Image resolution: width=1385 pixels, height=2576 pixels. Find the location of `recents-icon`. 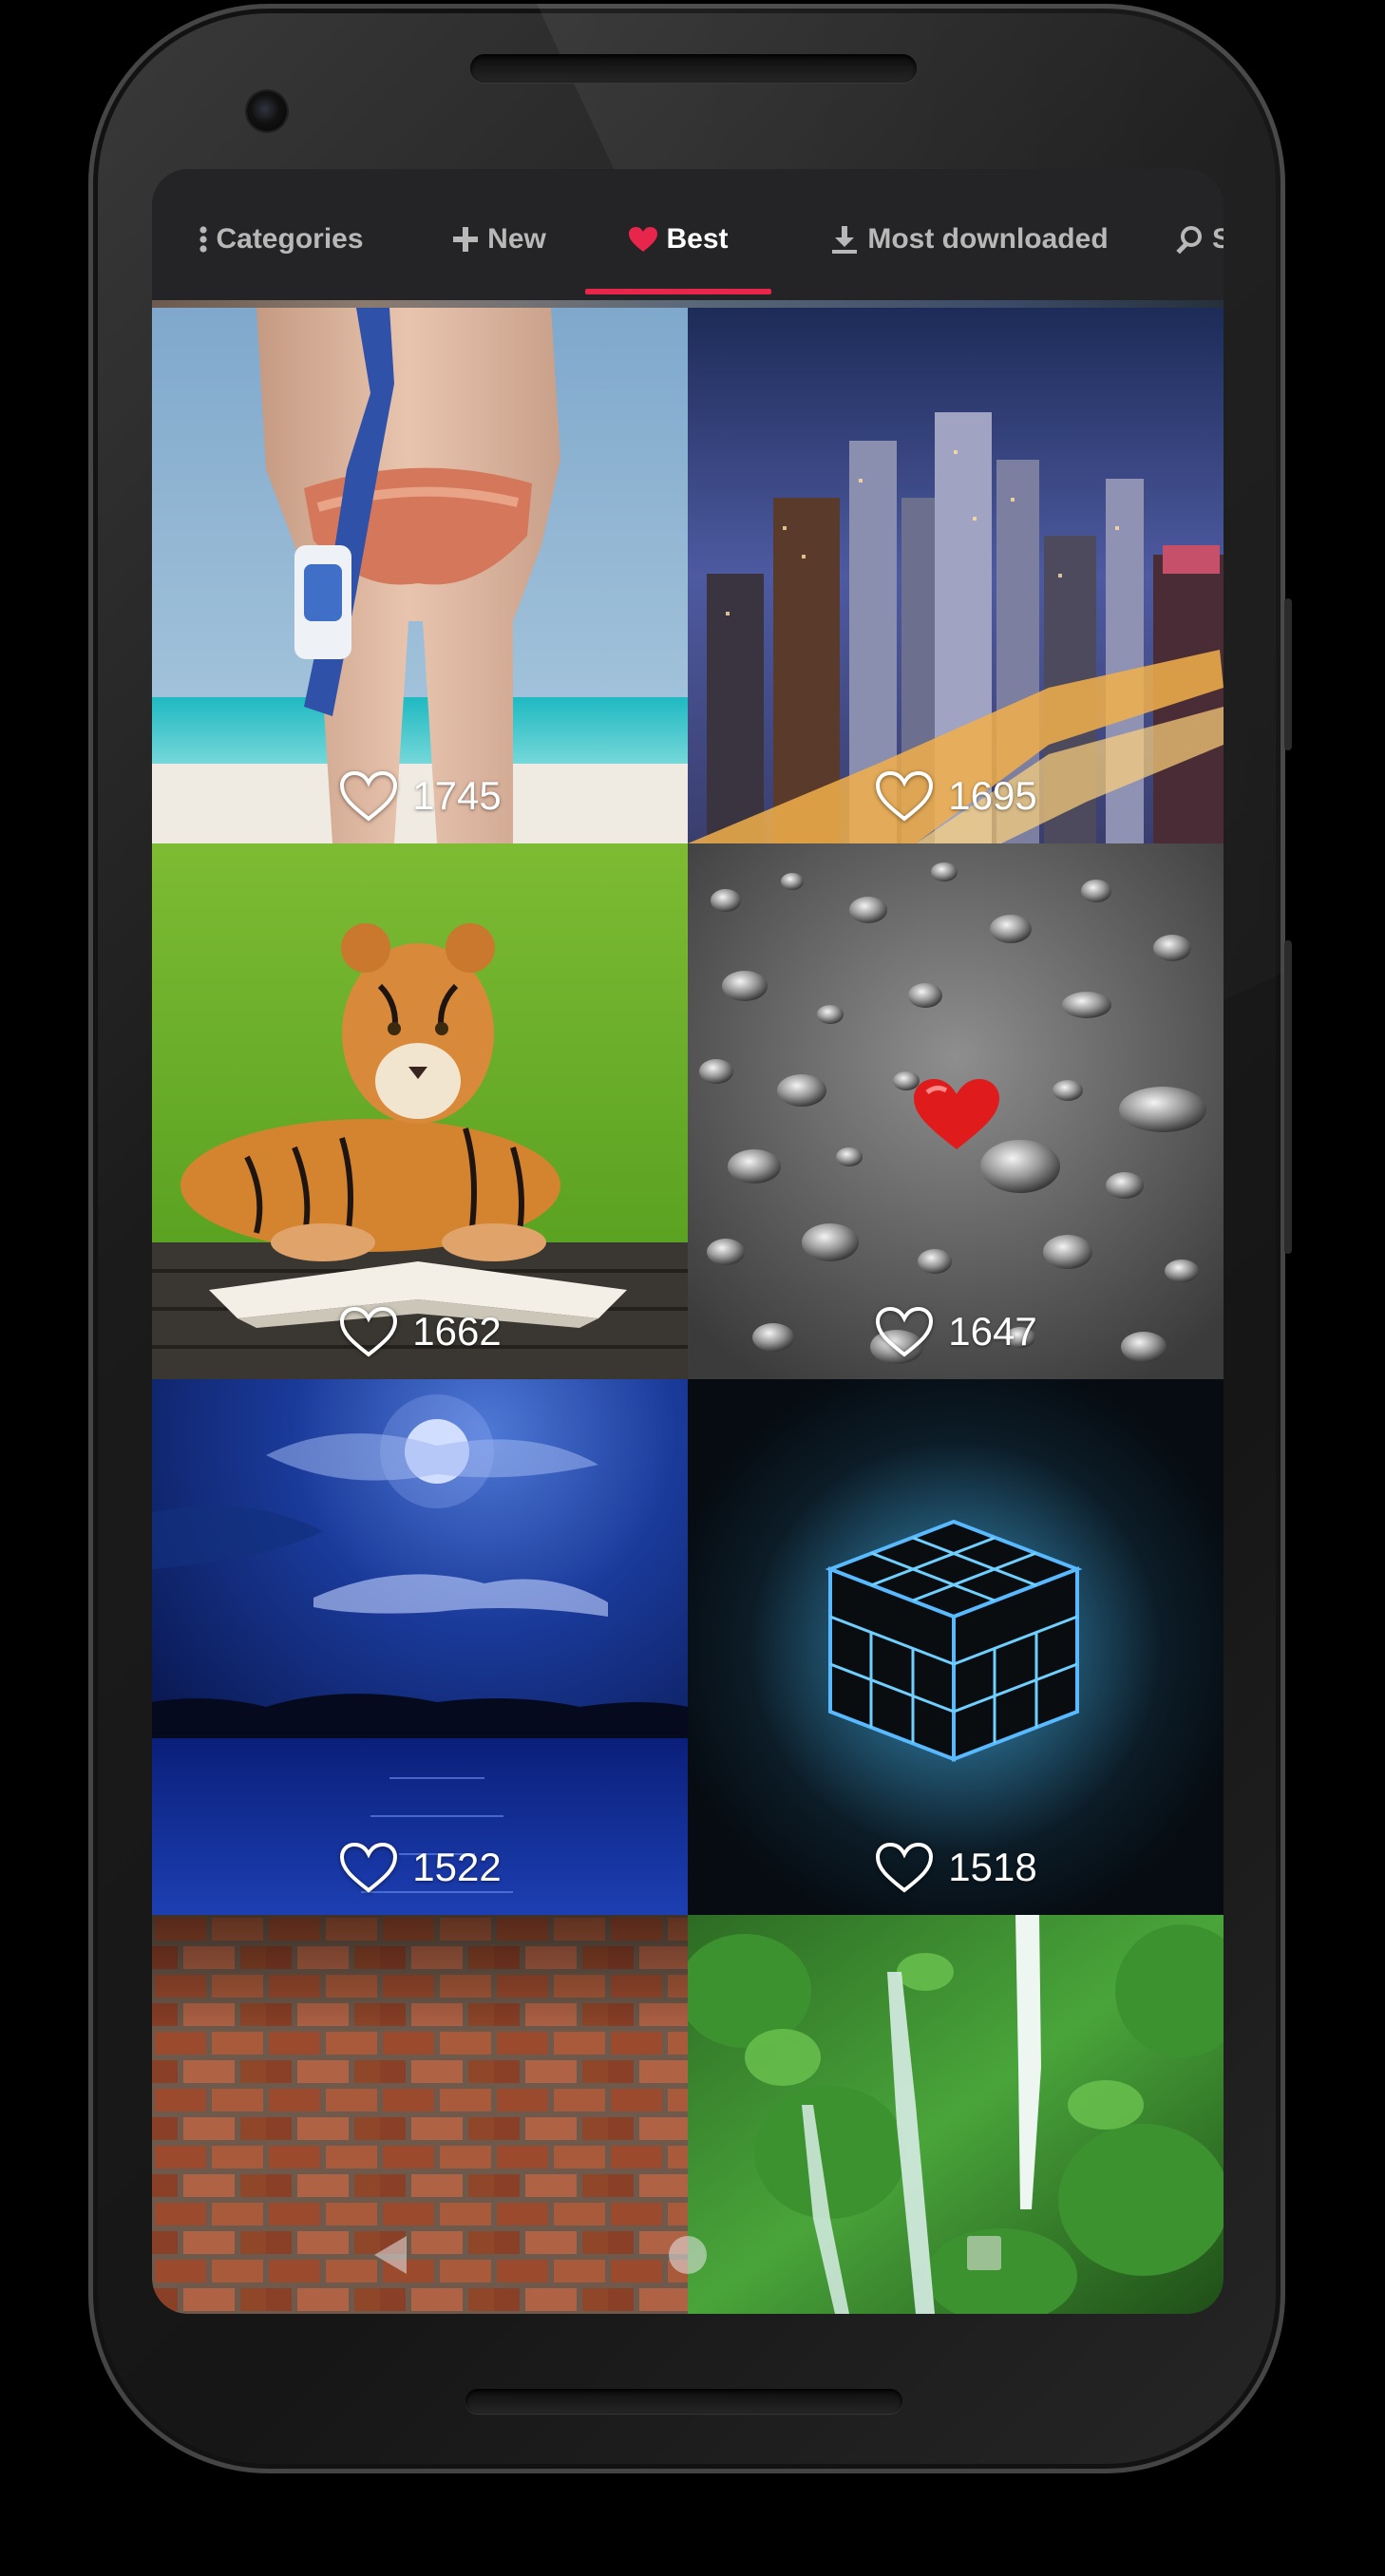

recents-icon is located at coordinates (984, 2253).